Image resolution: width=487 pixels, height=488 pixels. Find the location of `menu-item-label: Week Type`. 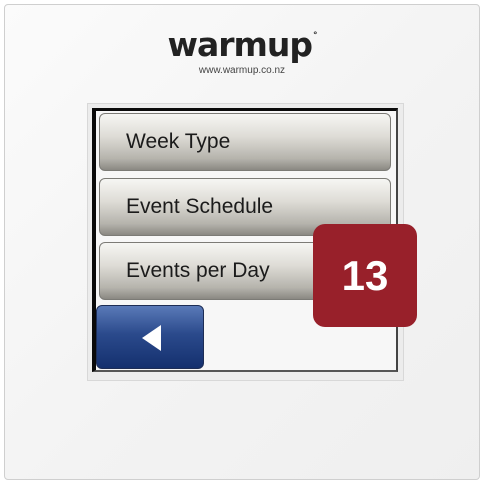

menu-item-label: Week Type is located at coordinates (178, 141).